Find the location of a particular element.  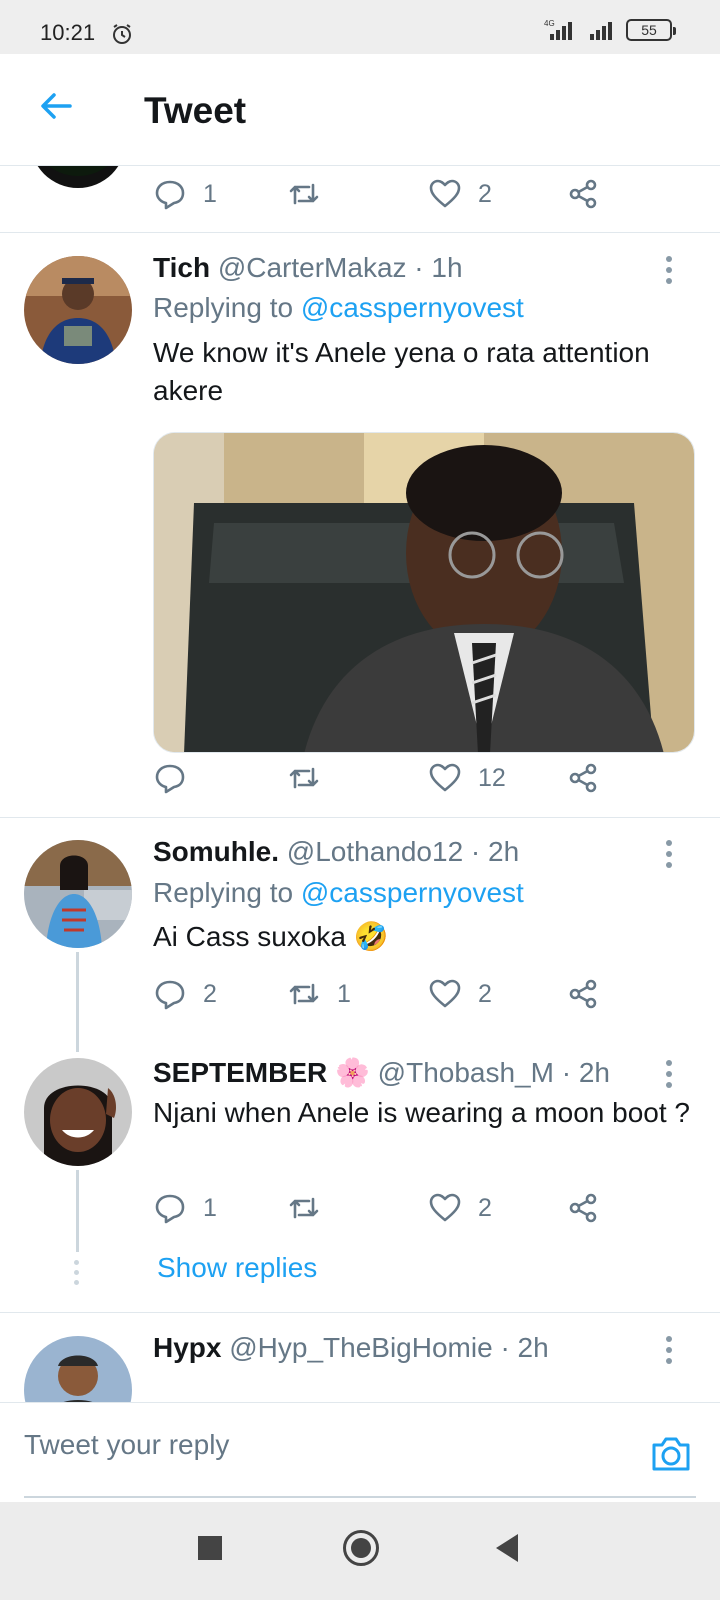

thread-dots is located at coordinates (77, 1275).